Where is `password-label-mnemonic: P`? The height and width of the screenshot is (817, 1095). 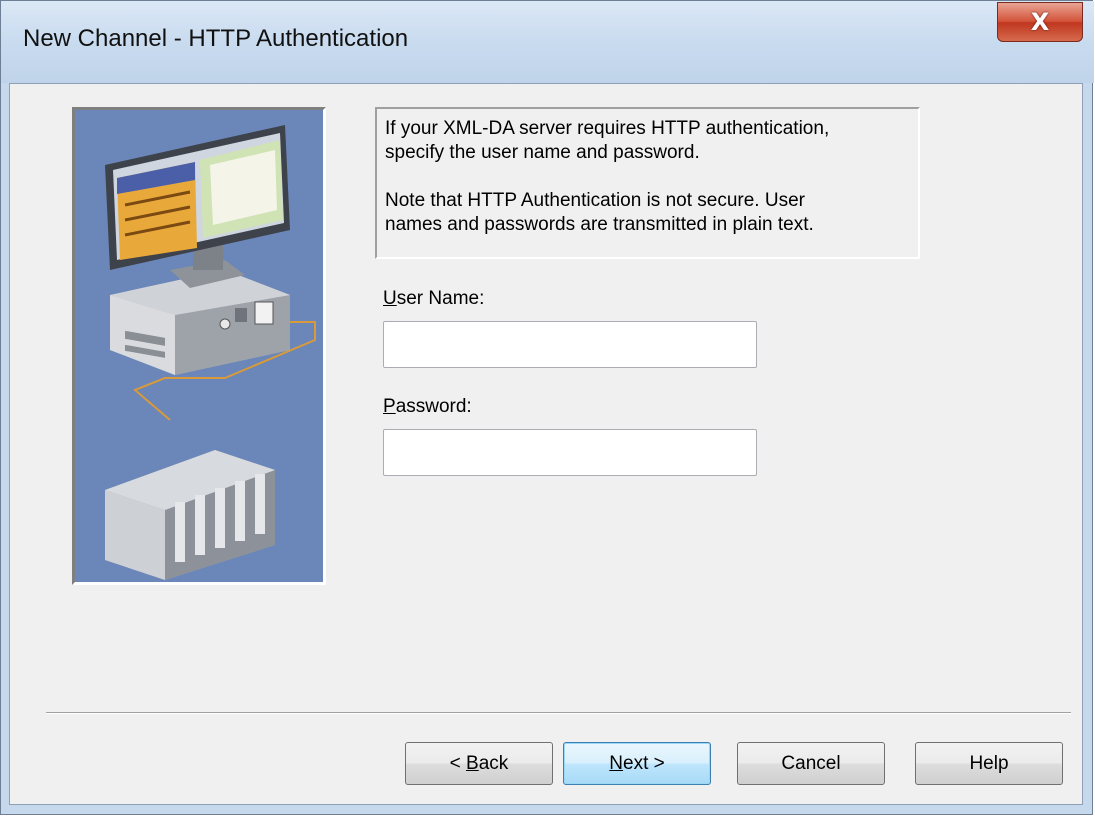
password-label-mnemonic: P is located at coordinates (389, 406).